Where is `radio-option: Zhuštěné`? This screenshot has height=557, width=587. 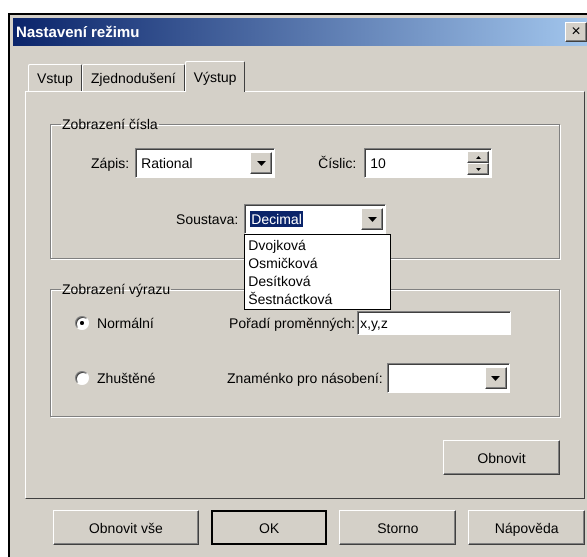 radio-option: Zhuštěné is located at coordinates (145, 378).